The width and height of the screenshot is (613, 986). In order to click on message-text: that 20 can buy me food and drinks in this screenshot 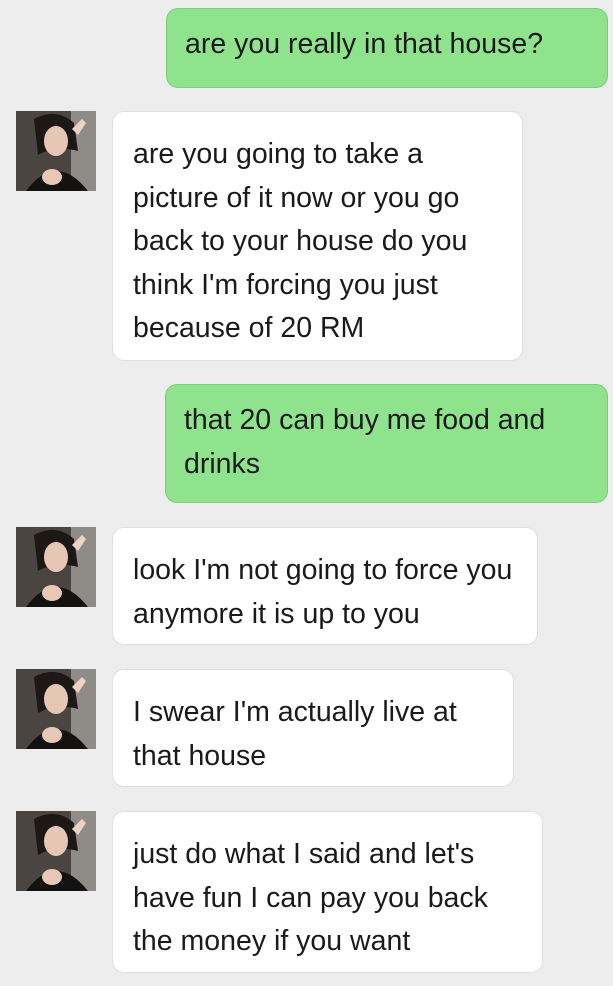, I will do `click(365, 442)`.